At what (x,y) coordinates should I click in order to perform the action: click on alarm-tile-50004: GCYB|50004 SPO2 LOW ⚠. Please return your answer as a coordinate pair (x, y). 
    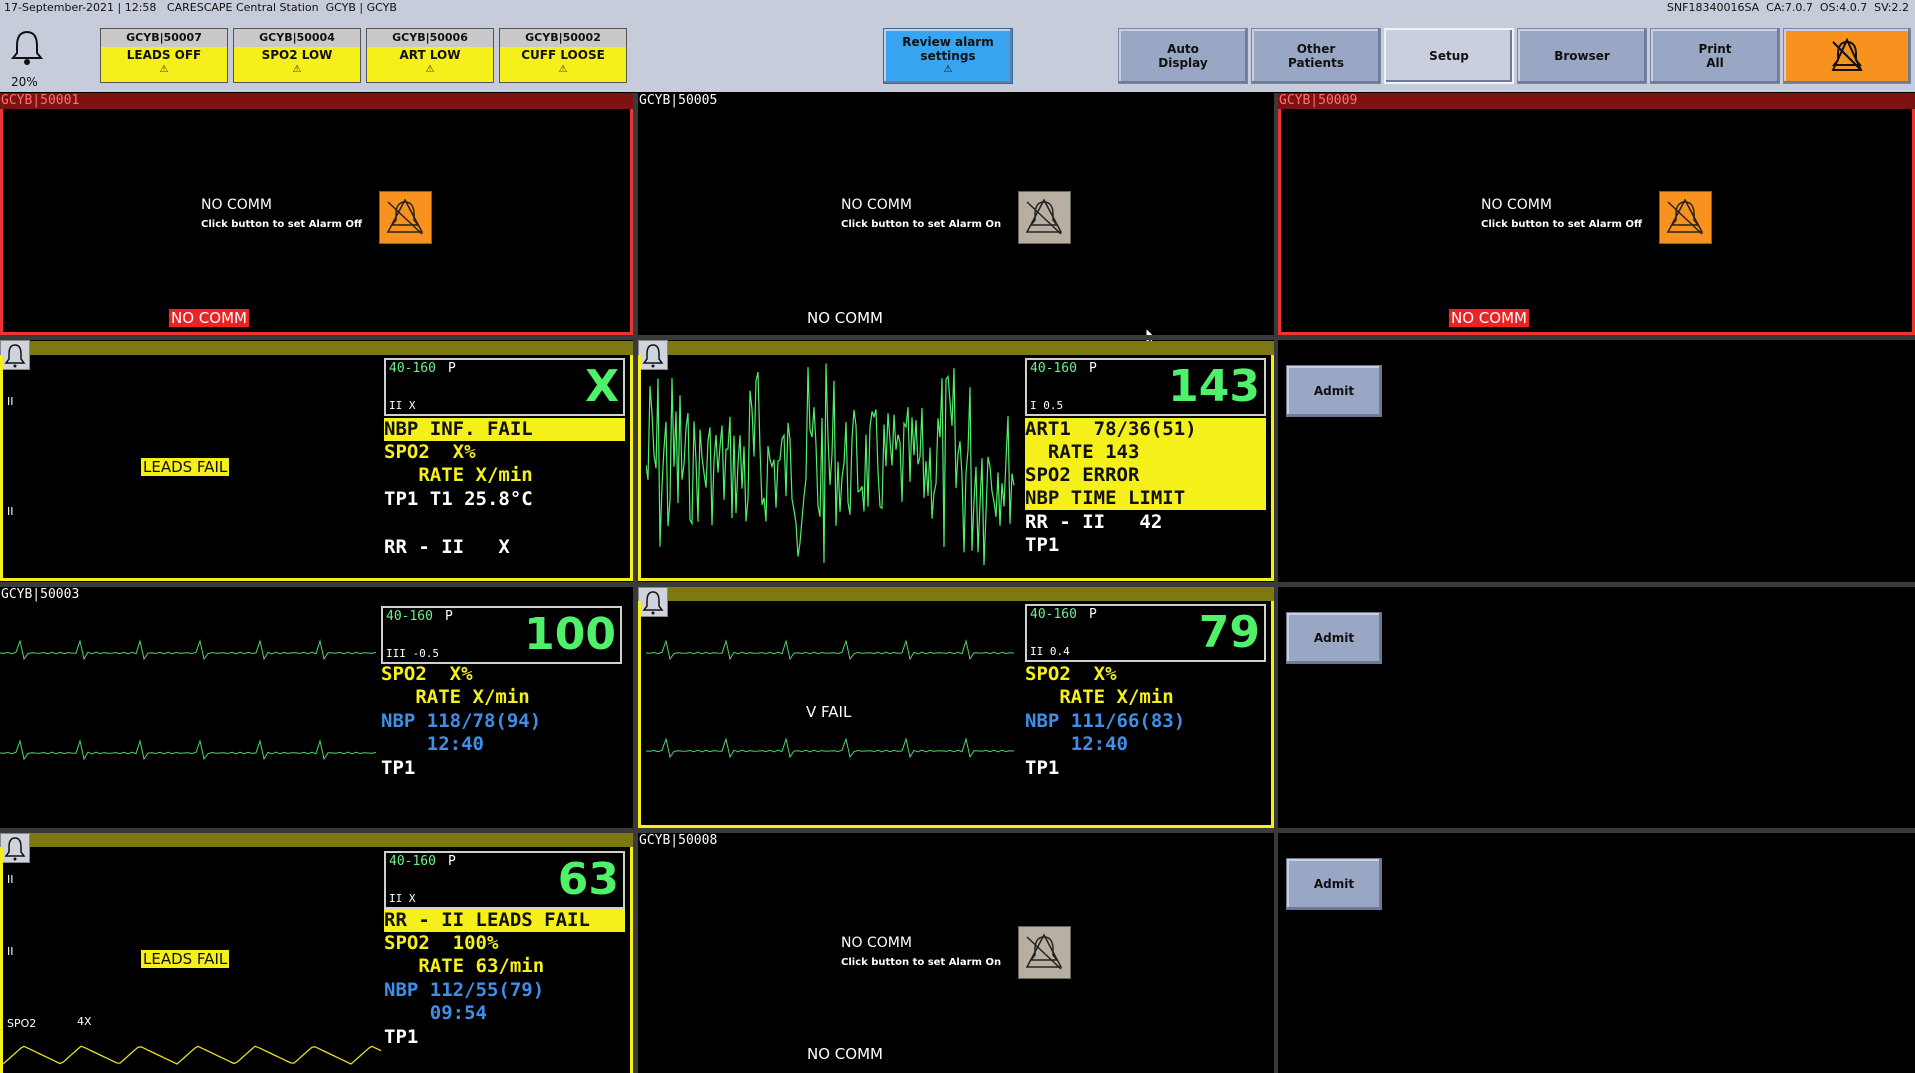
    Looking at the image, I should click on (297, 55).